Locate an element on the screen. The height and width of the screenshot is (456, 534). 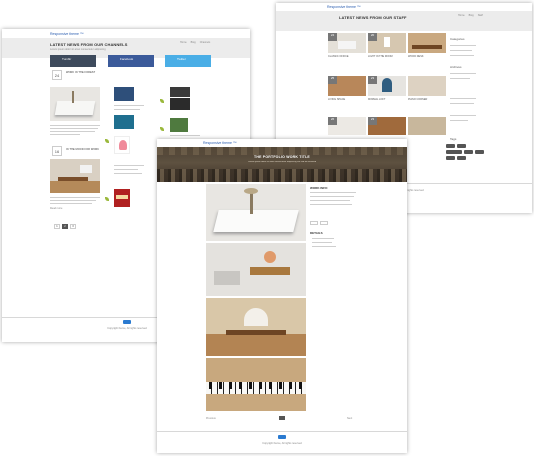
staff-post-image: 23 is located at coordinates (387, 126).